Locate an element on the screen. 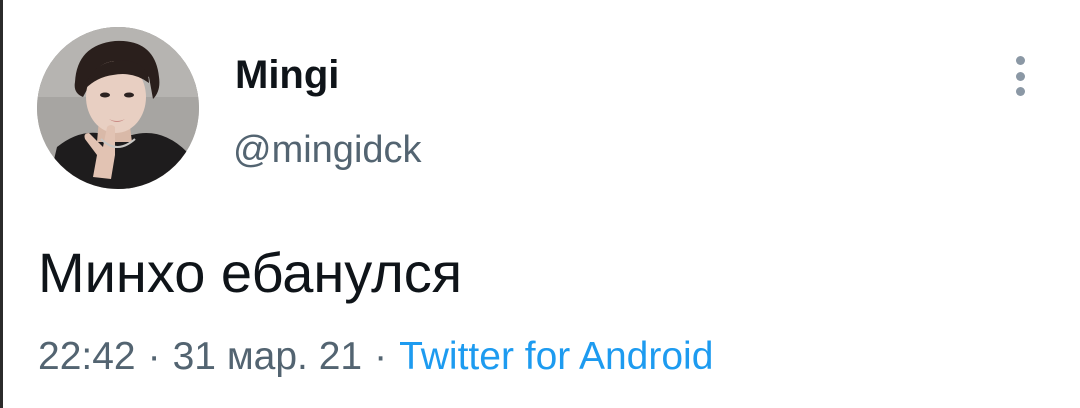 The image size is (1080, 408). more-options-button is located at coordinates (1020, 76).